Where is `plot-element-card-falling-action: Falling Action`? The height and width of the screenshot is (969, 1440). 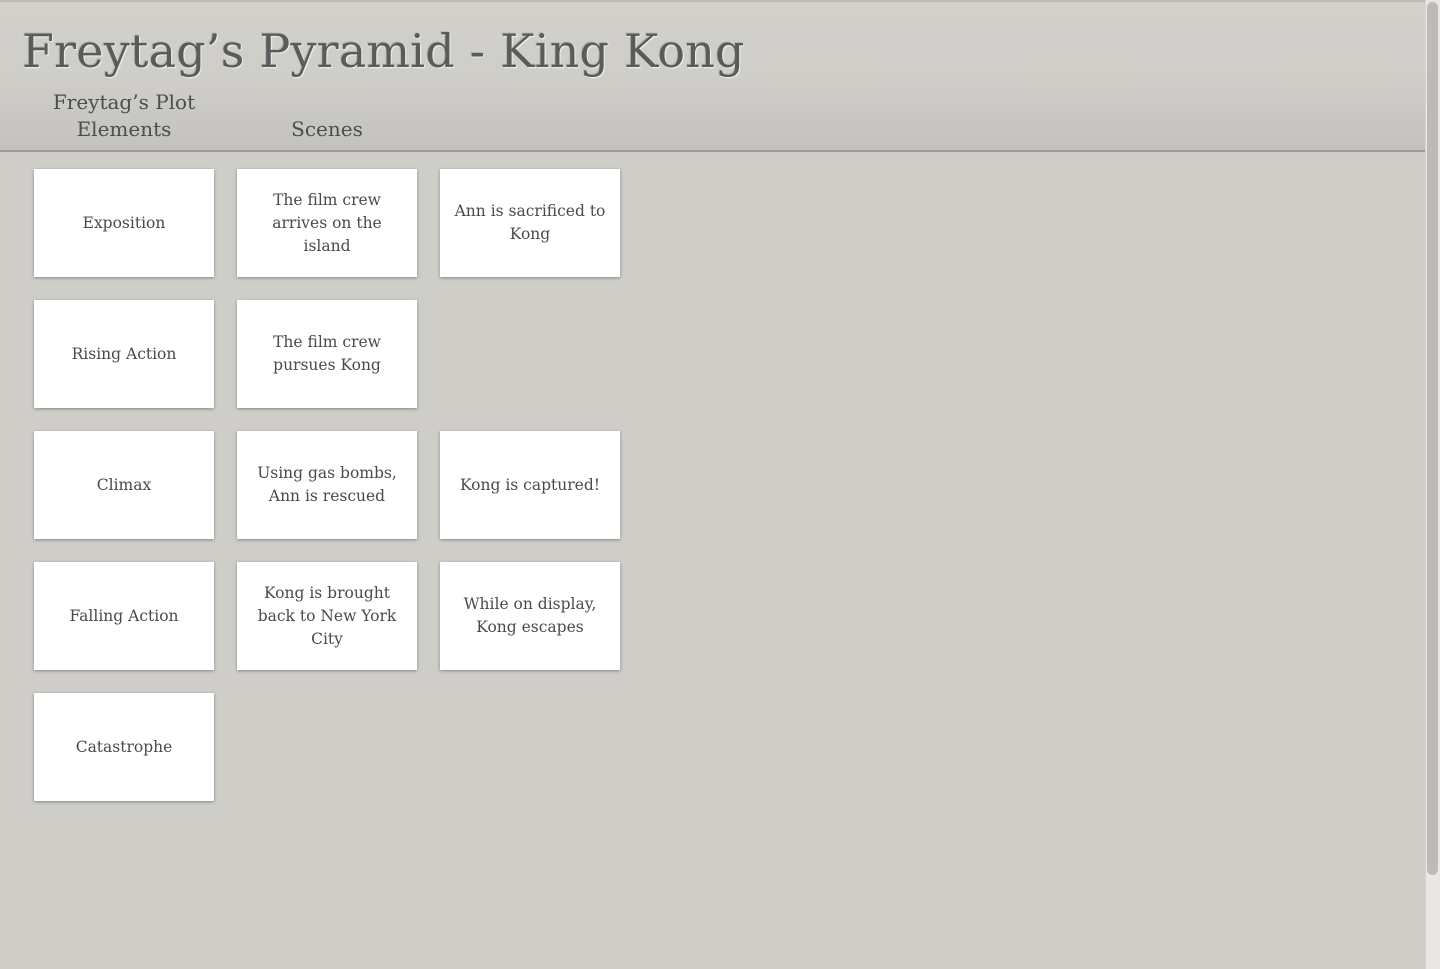 plot-element-card-falling-action: Falling Action is located at coordinates (124, 616).